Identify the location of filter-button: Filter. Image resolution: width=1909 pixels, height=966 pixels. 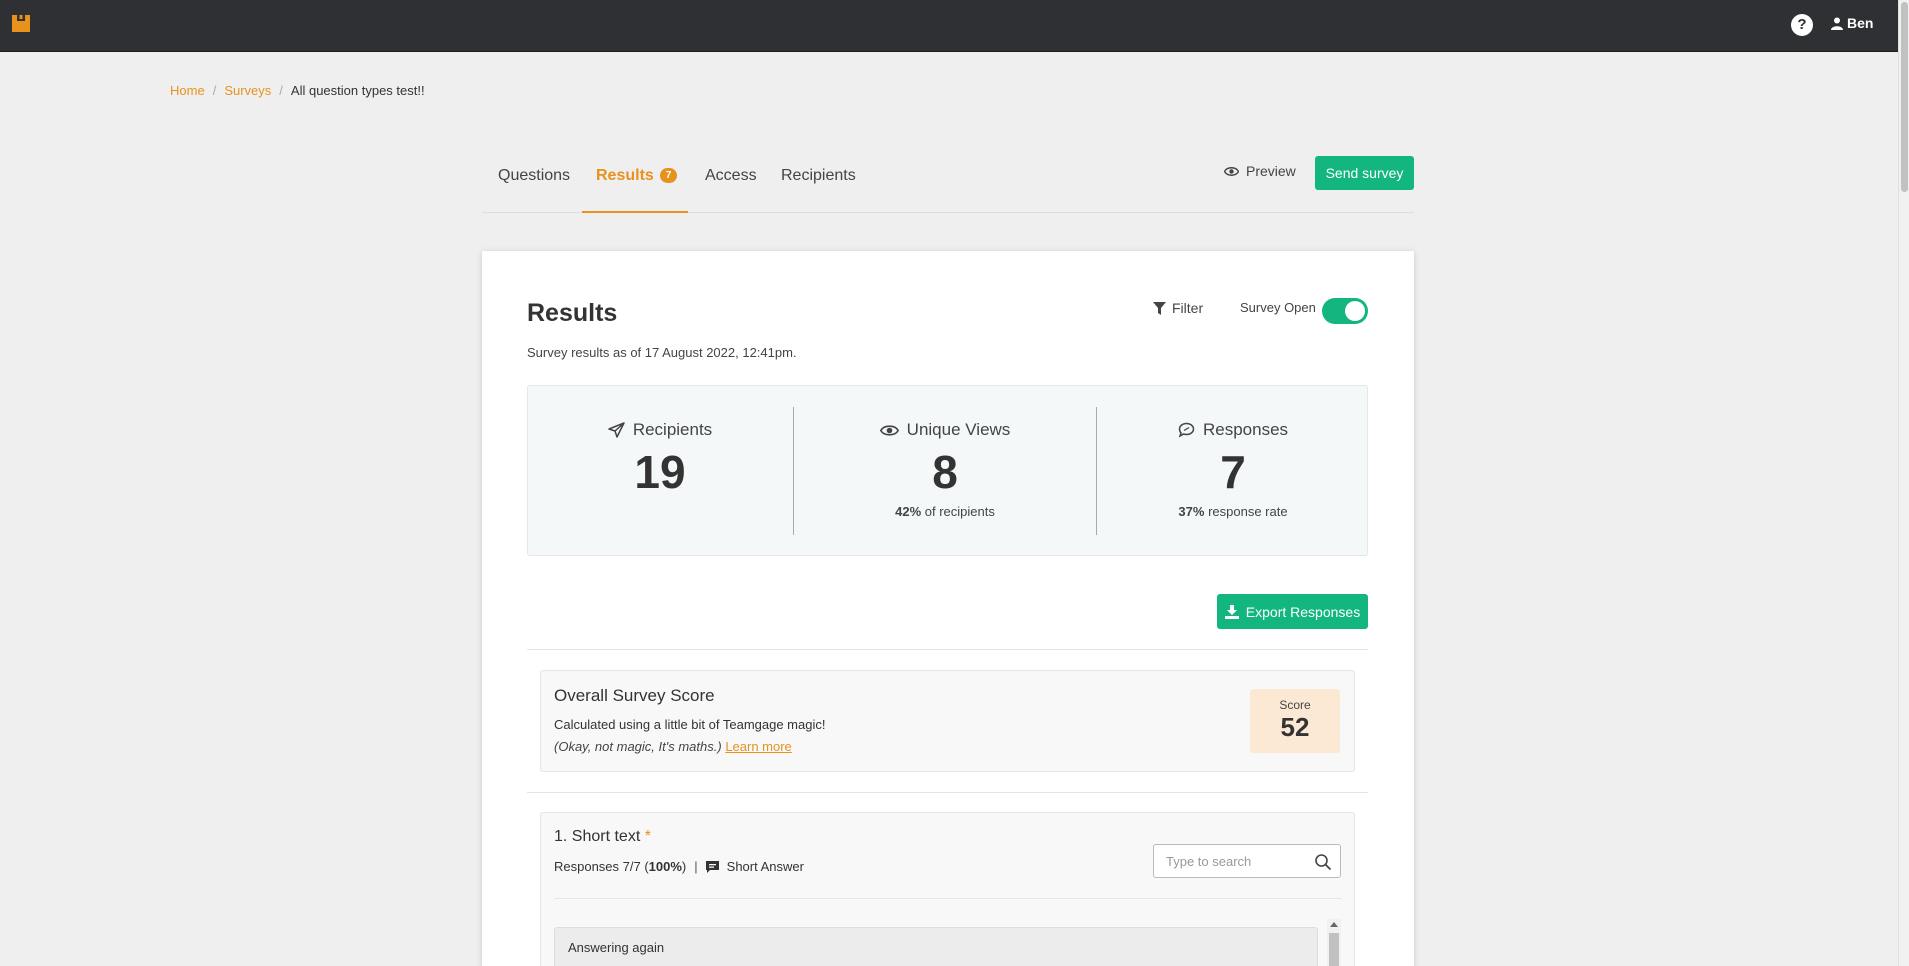
(1178, 308).